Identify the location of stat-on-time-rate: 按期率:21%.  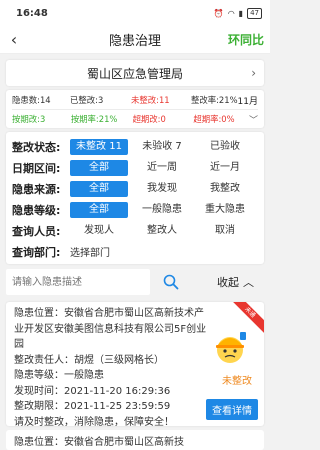
(94, 119).